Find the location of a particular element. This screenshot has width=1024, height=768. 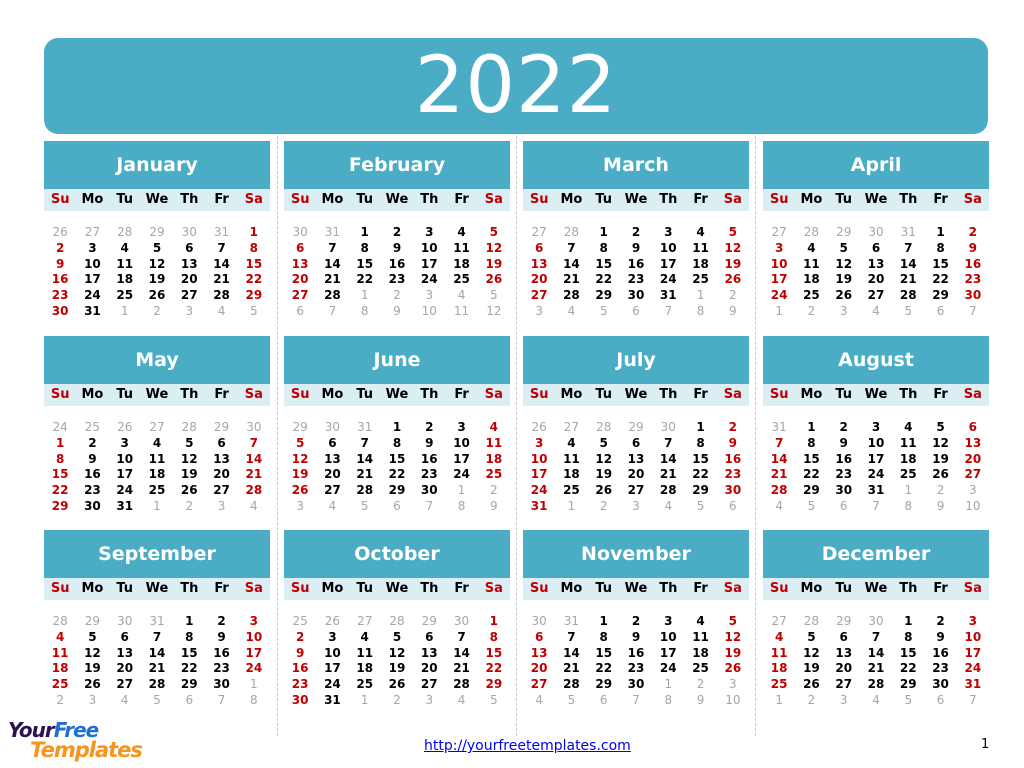

day-cell: 9 is located at coordinates (733, 442).